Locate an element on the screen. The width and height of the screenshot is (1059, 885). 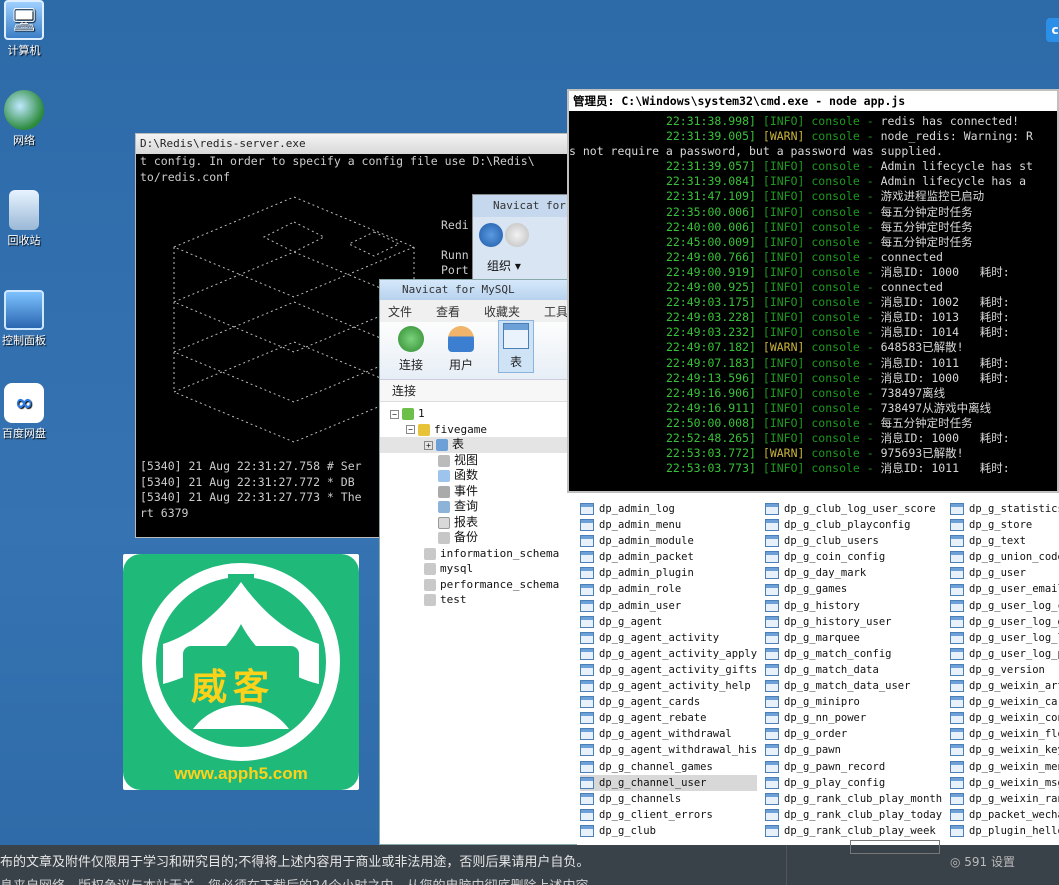
tree-item-events: 事件 is located at coordinates (479, 492).